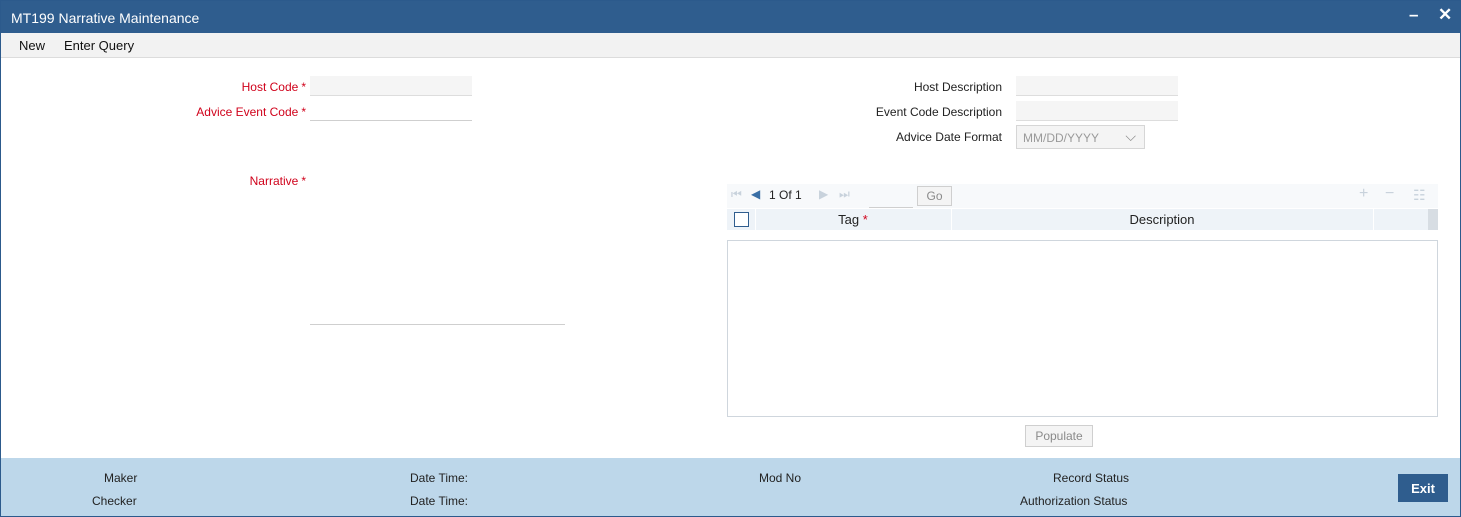  I want to click on advice-date-format-label: Advice Date Format, so click(948, 137).